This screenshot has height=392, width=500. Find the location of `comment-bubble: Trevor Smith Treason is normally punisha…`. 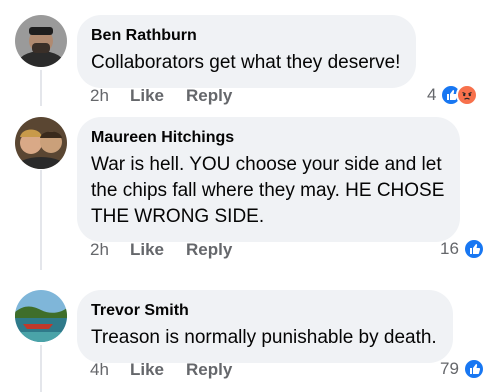

comment-bubble: Trevor Smith Treason is normally punisha… is located at coordinates (265, 326).